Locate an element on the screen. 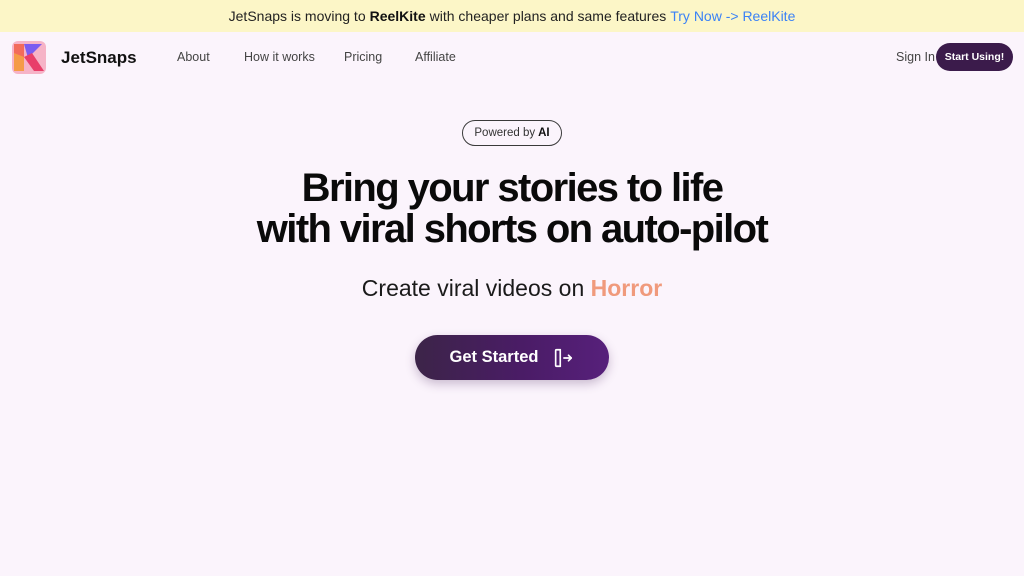 This screenshot has height=576, width=1024. nav-link-pricing: Pricing is located at coordinates (363, 57).